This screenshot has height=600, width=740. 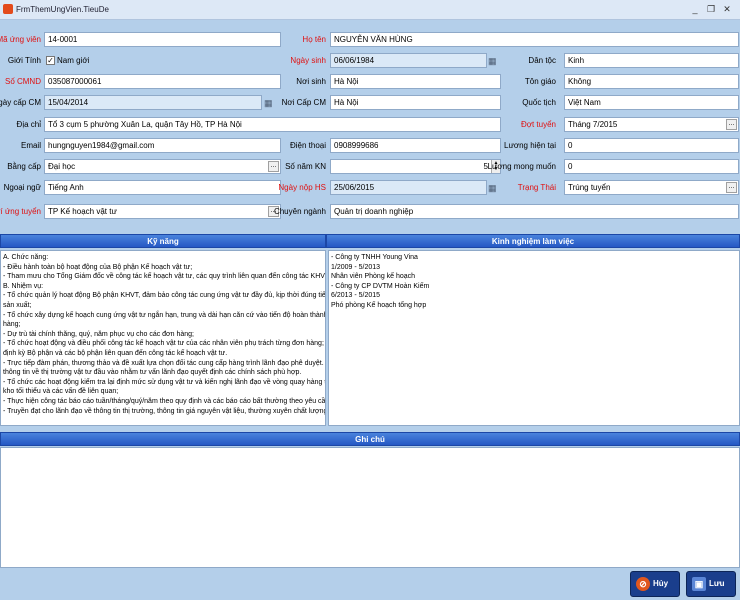 What do you see at coordinates (305, 166) in the screenshot?
I see `so-nam-kn-label: Số năm KN` at bounding box center [305, 166].